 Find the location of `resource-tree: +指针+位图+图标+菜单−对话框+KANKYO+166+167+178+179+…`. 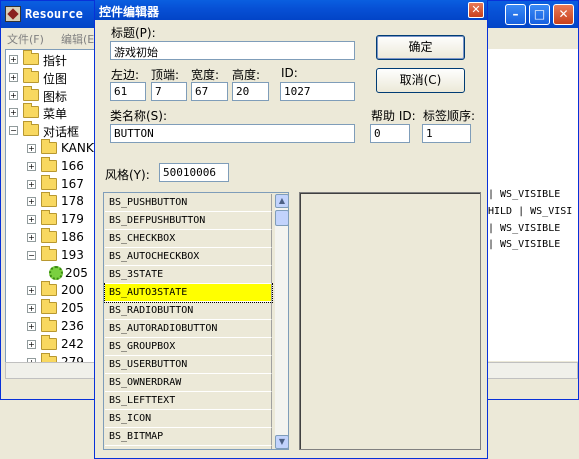

resource-tree: +指针+位图+图标+菜单−对话框+KANKYO+166+167+178+179+… is located at coordinates (52, 214).